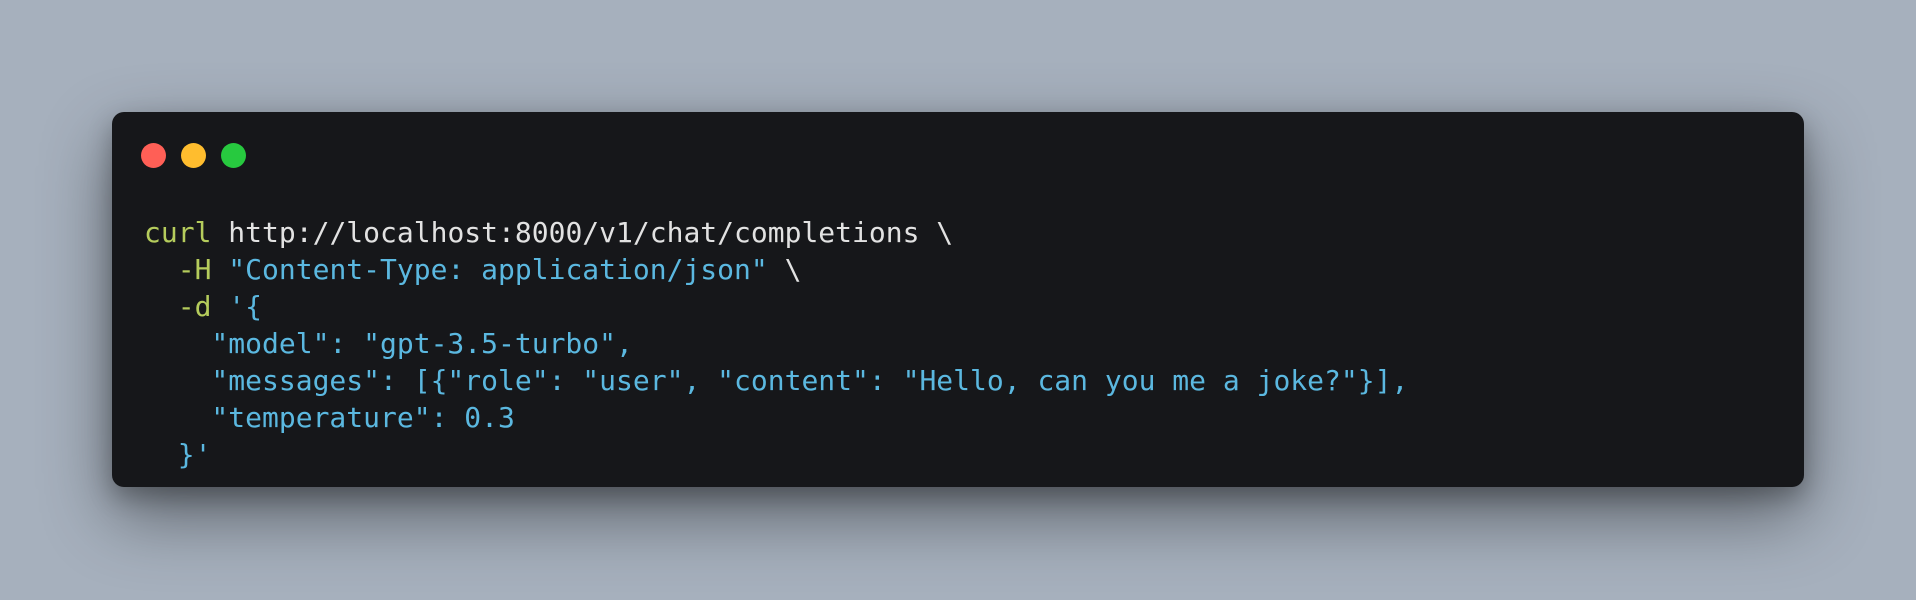  I want to click on data-open: '{, so click(237, 306).